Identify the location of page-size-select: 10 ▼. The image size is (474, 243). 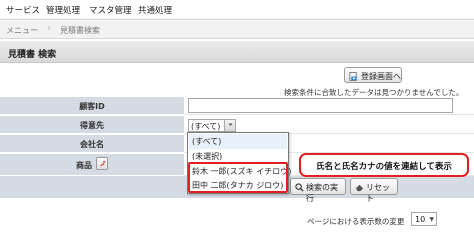
(424, 219).